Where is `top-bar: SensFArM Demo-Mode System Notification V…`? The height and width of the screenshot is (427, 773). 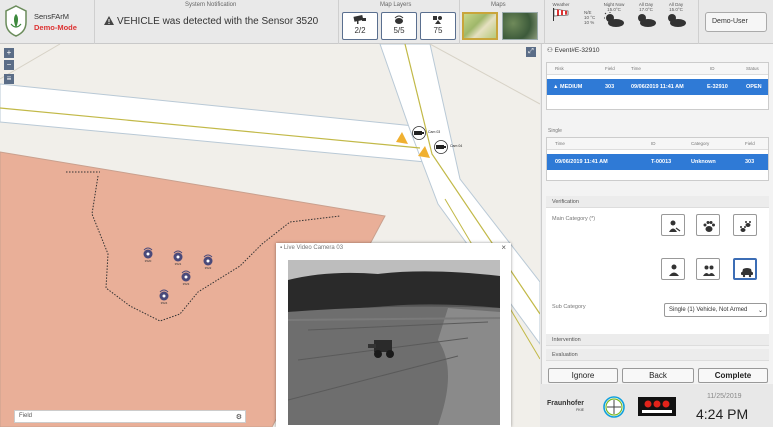 top-bar: SensFArM Demo-Mode System Notification V… is located at coordinates (386, 22).